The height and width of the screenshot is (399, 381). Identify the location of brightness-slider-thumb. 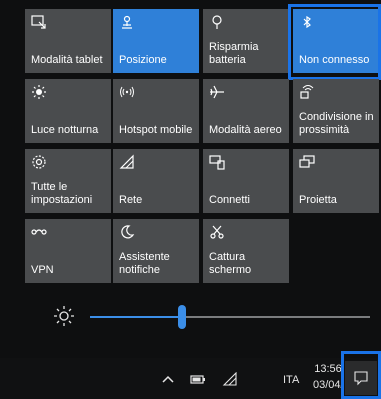
(182, 317).